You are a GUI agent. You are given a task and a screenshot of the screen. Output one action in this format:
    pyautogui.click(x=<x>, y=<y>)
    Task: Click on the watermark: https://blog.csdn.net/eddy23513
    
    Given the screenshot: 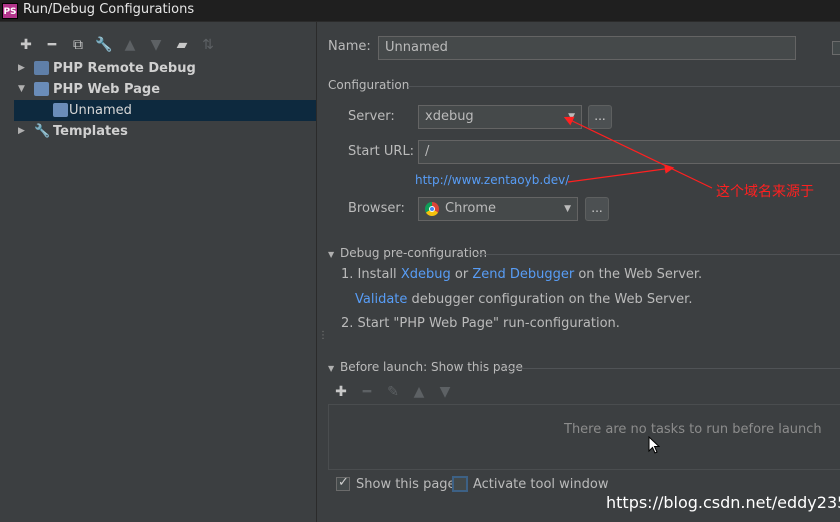 What is the action you would take?
    pyautogui.click(x=723, y=502)
    